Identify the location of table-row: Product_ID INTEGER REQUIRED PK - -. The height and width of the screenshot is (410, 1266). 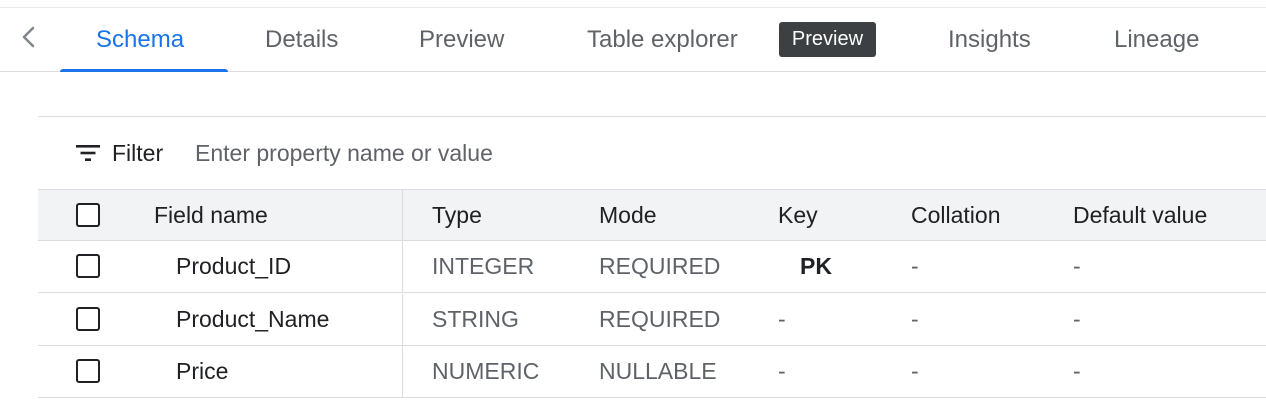
(652, 267).